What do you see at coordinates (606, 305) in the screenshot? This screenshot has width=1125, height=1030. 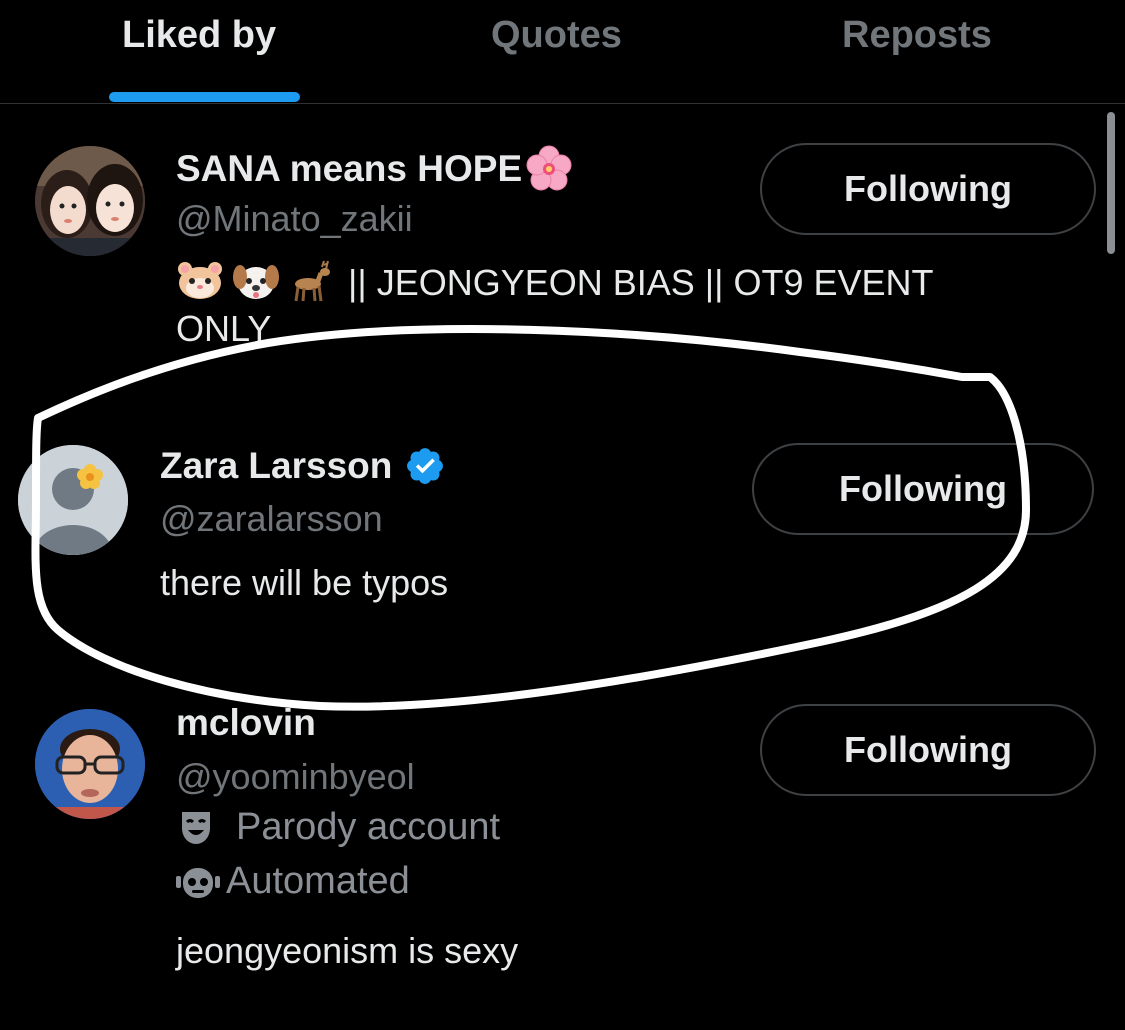 I see `user-bio: || JEONGYEON BIAS || OT9 EVENT ONLY` at bounding box center [606, 305].